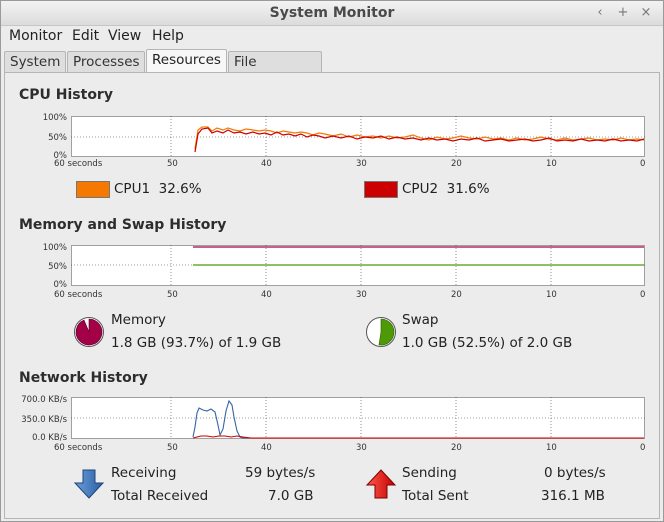 This screenshot has height=522, width=664. I want to click on menu-monitor: Monitor, so click(35, 36).